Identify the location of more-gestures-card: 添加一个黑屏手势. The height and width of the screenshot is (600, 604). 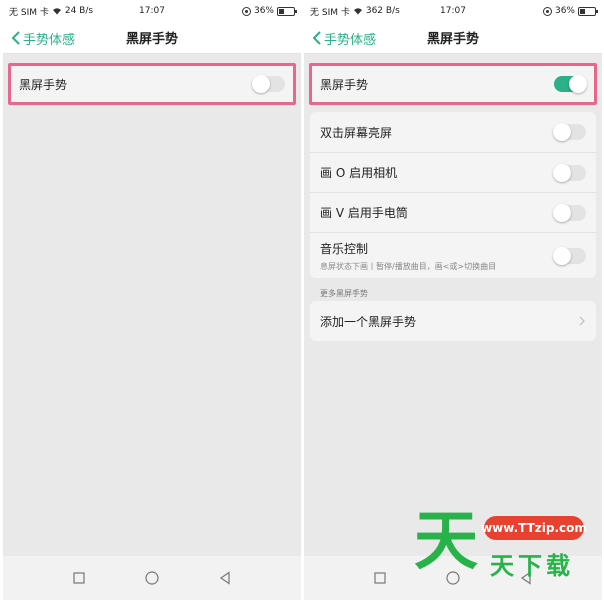
(453, 321).